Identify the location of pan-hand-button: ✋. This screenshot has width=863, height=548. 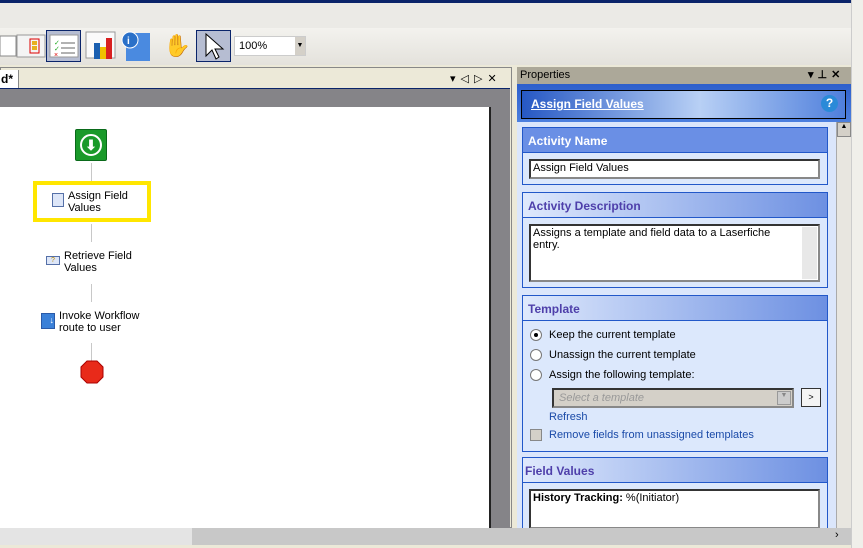
(177, 46).